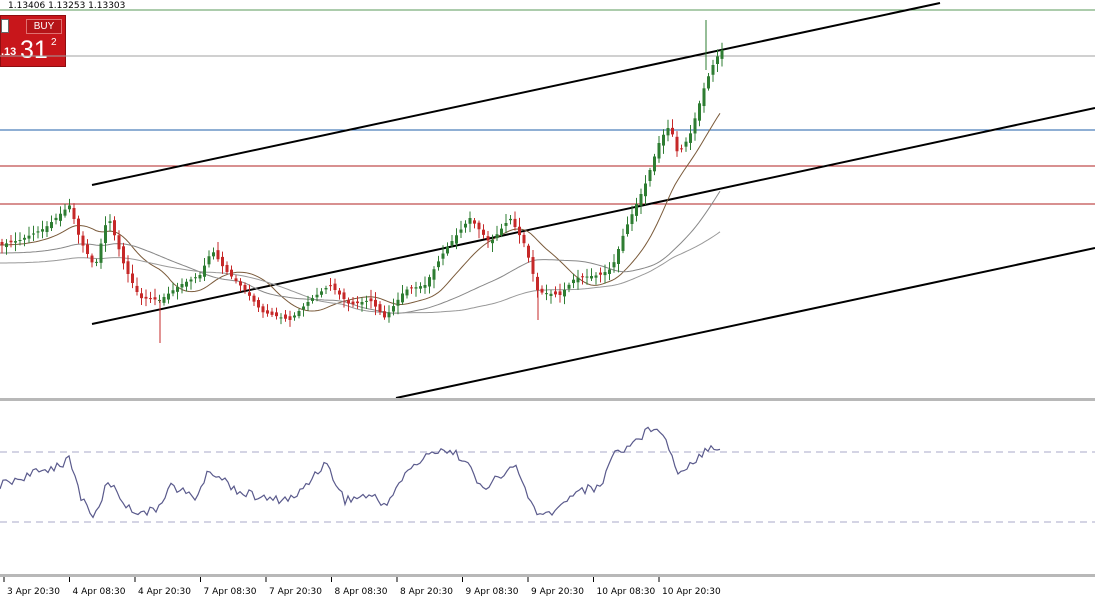 The image size is (1095, 600). Describe the element at coordinates (99, 592) in the screenshot. I see `time-tick-label: 4 Apr 08:30` at that location.